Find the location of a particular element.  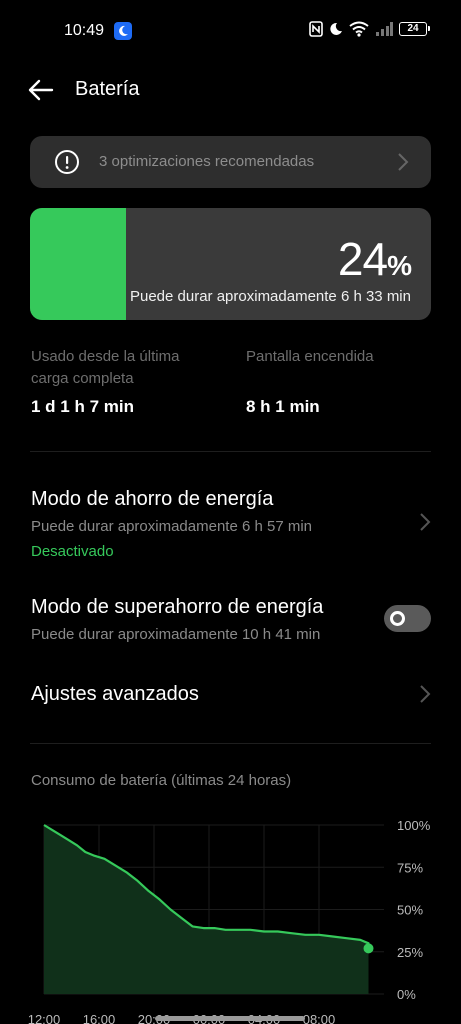

status-icons: 24 is located at coordinates (369, 29).